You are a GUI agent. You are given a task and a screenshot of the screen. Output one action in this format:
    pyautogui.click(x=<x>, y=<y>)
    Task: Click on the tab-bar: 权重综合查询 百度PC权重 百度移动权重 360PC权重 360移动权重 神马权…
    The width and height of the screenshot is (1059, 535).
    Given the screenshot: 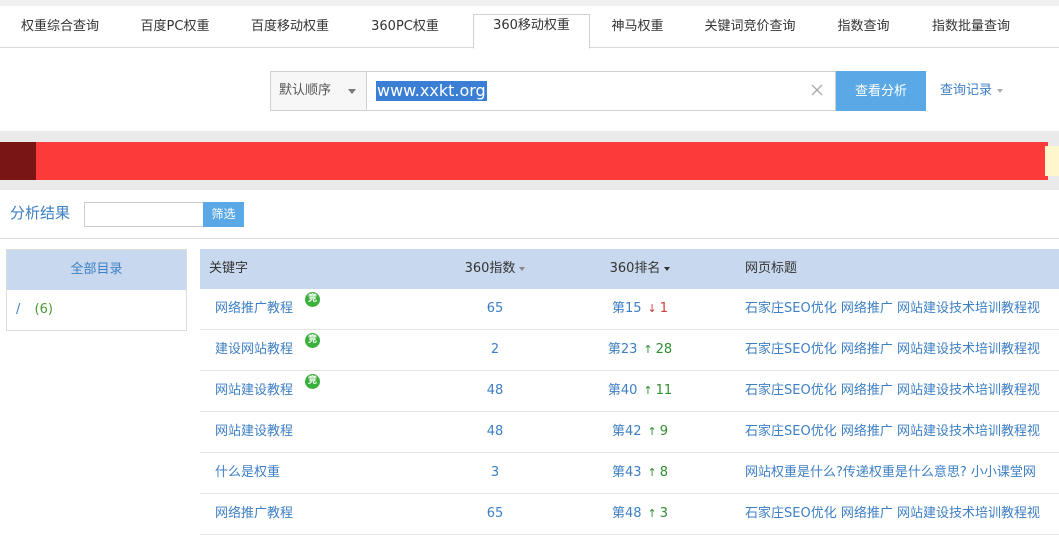 What is the action you would take?
    pyautogui.click(x=529, y=27)
    